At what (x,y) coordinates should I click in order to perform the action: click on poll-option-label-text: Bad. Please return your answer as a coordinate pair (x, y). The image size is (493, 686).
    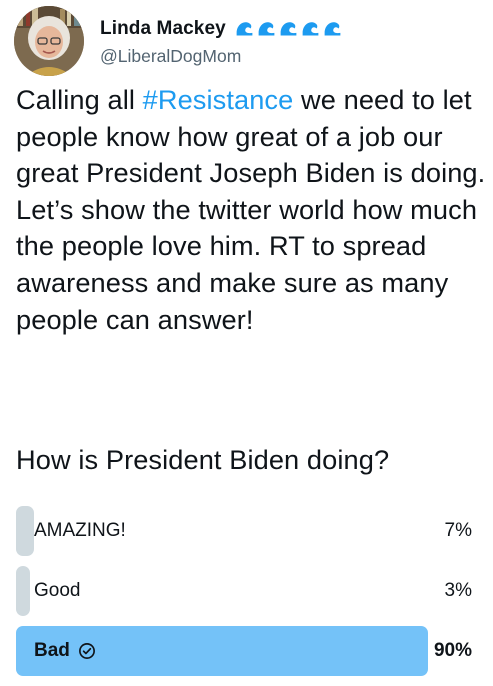
    Looking at the image, I should click on (52, 650).